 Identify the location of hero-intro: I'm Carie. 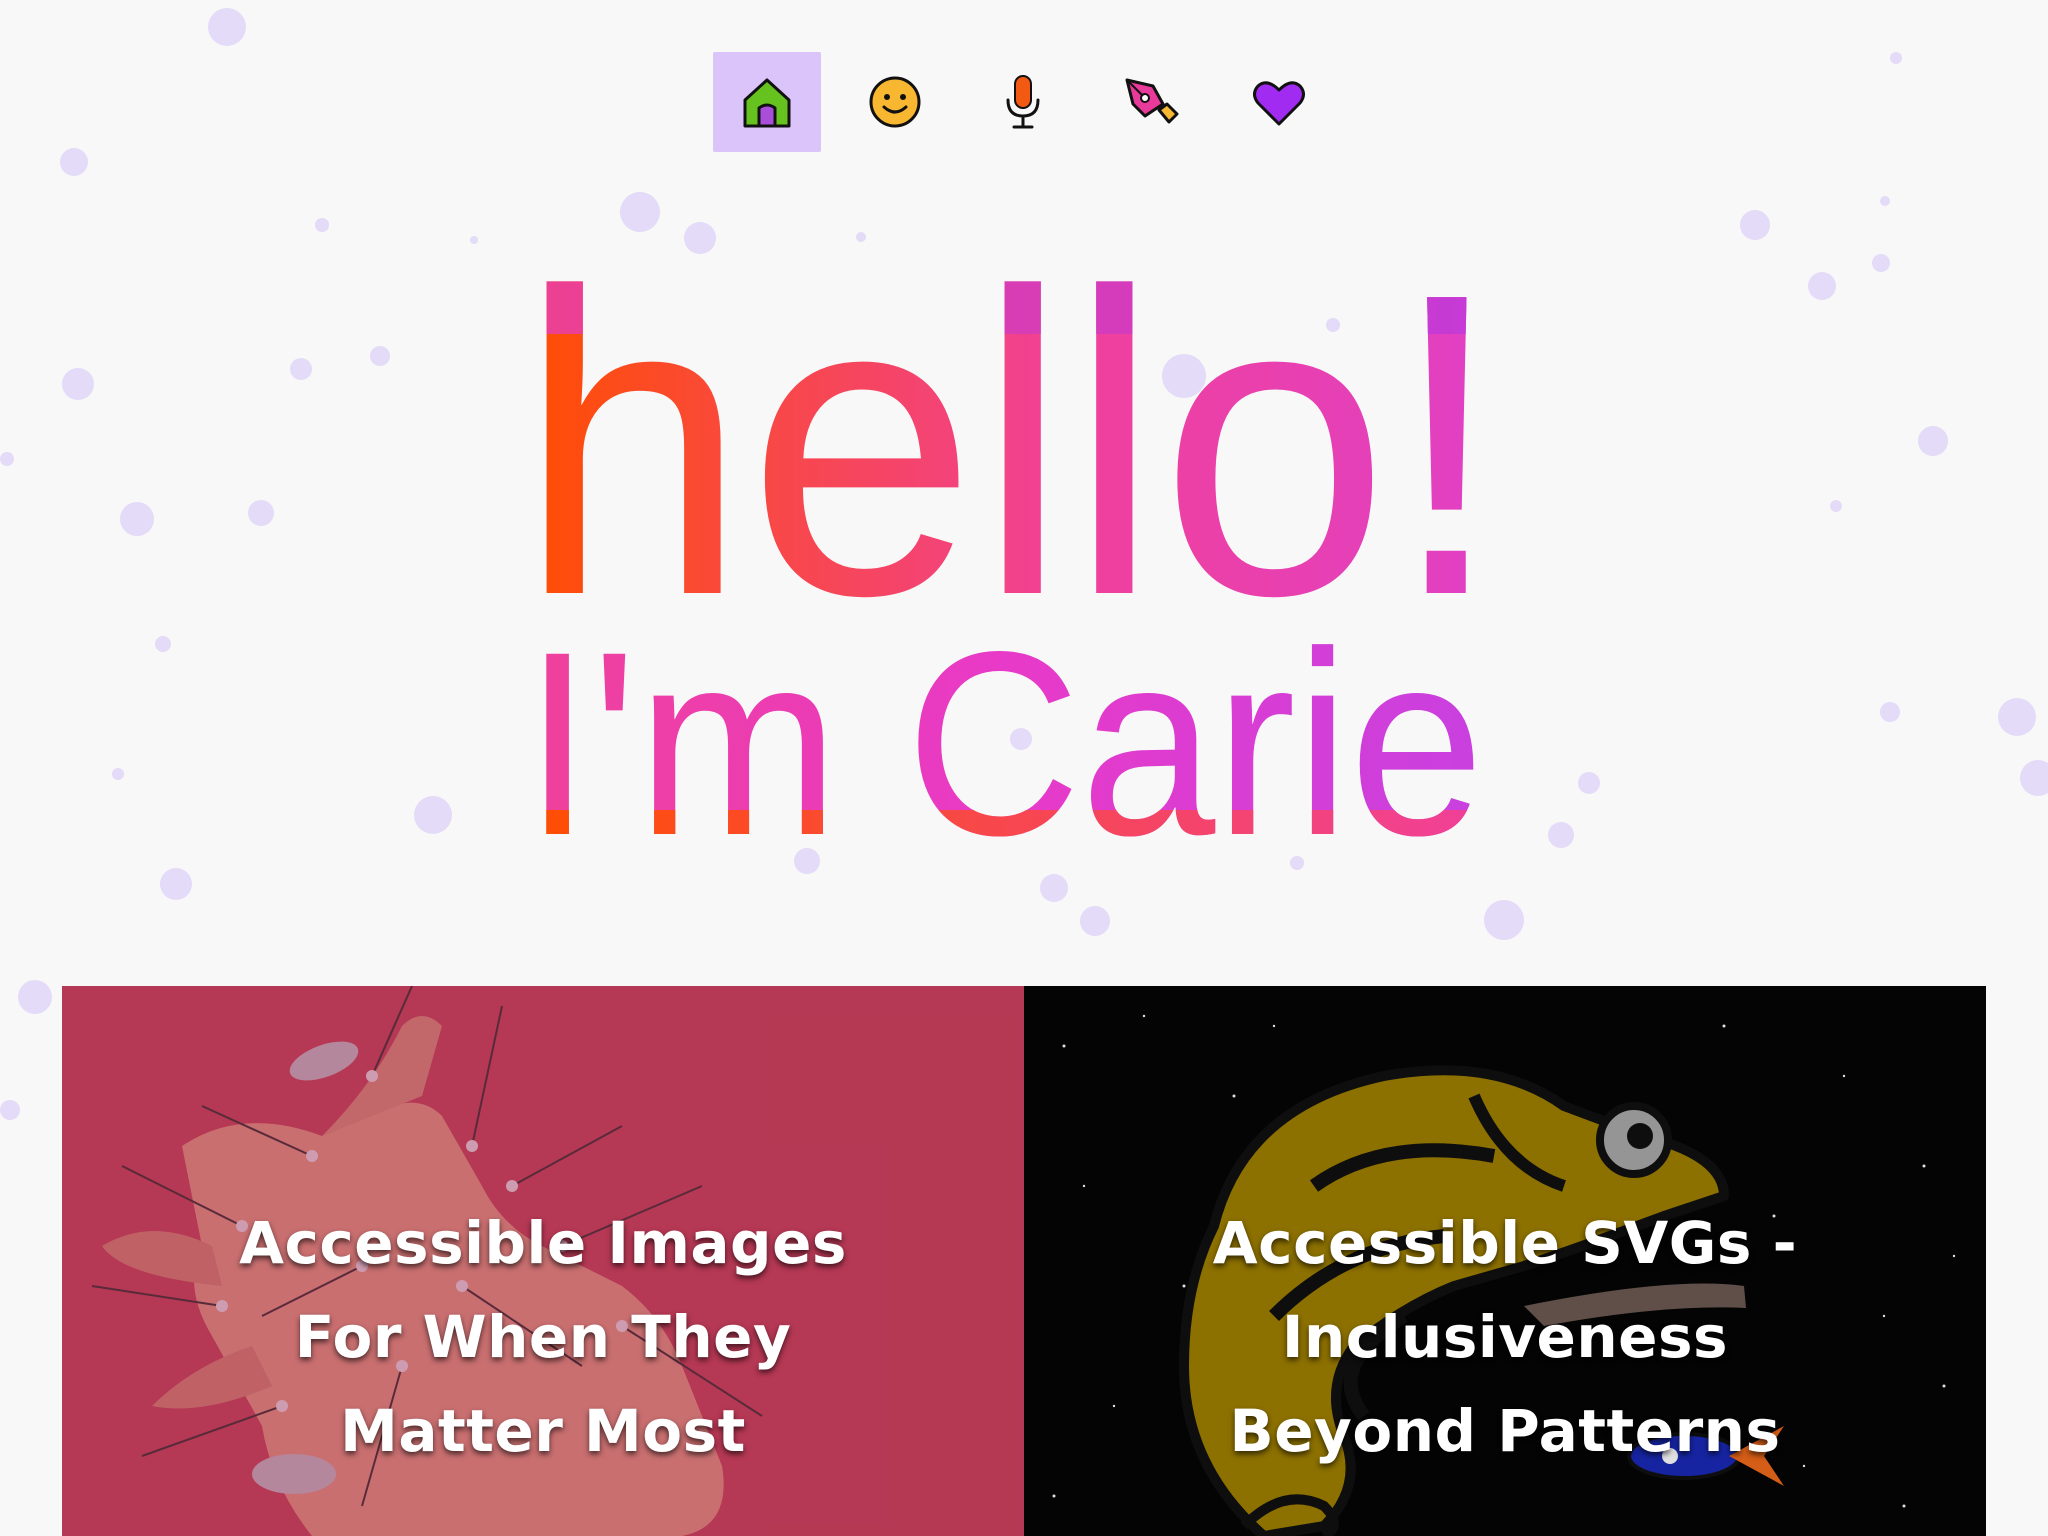
(1004, 743).